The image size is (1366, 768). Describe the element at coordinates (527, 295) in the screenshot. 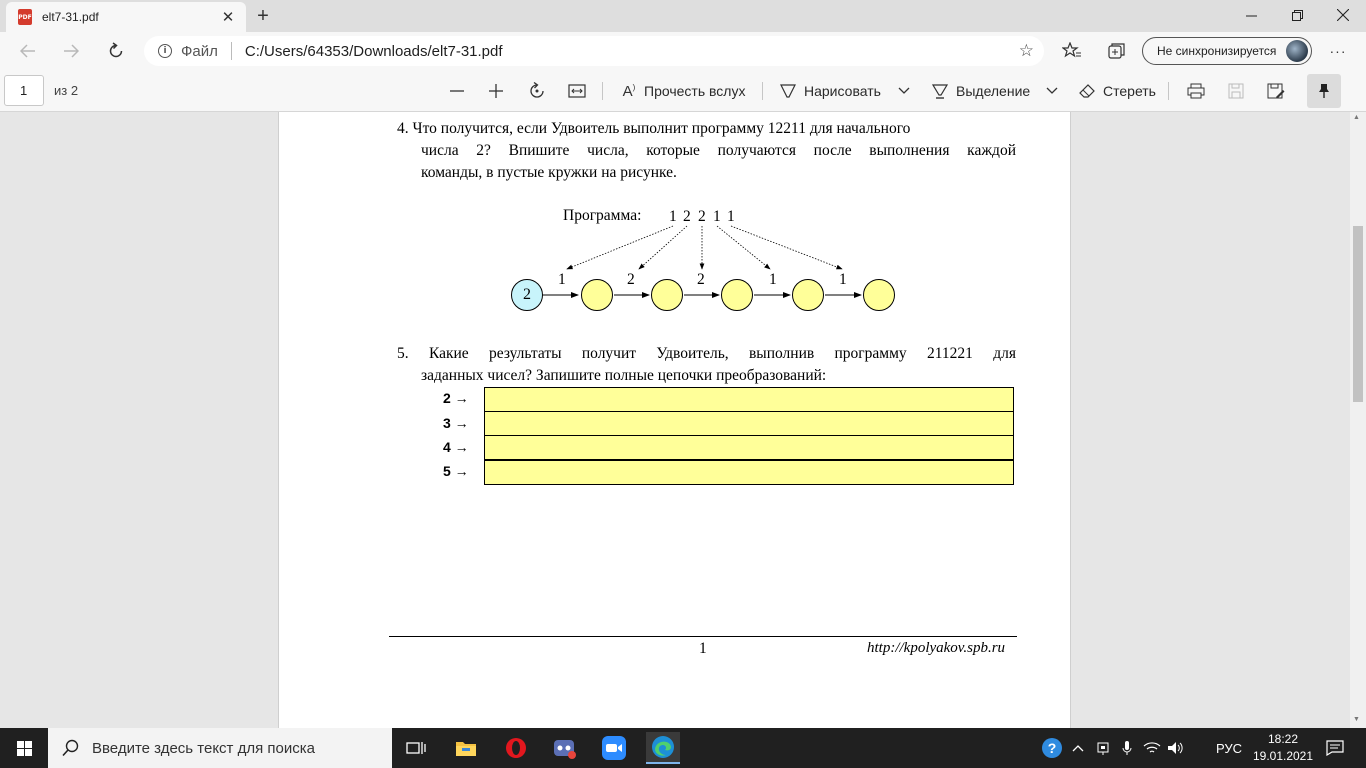

I see `start-number-circle: 2` at that location.